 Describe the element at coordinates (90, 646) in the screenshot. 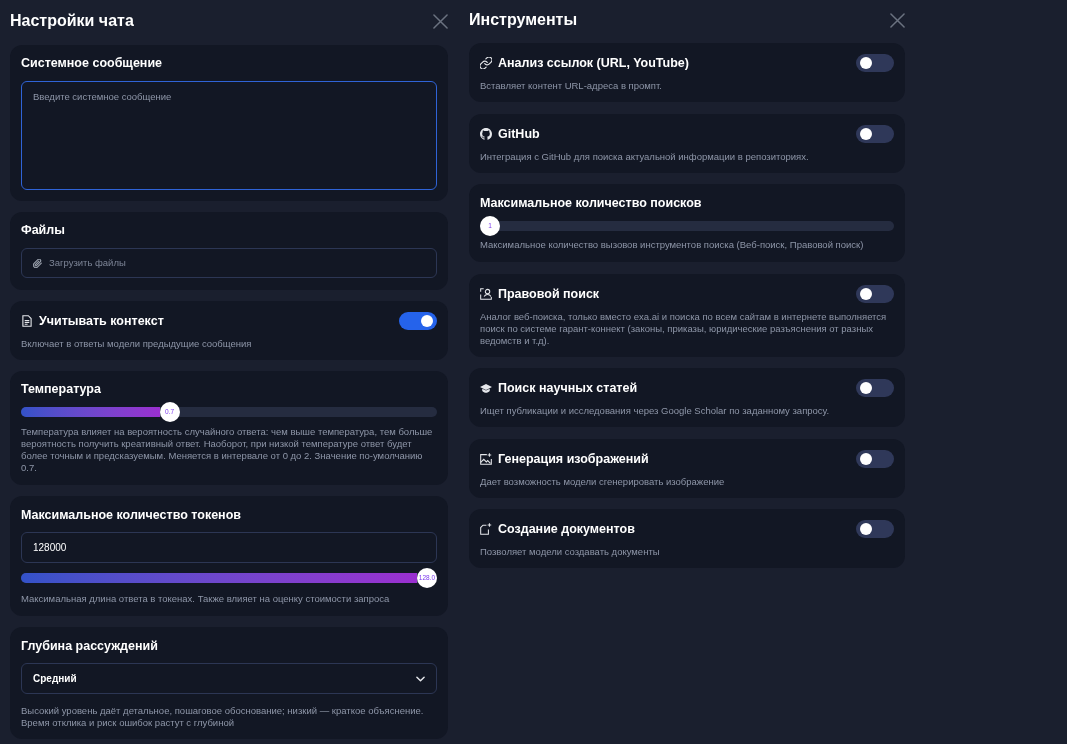

I see `section-title: Глубина рассуждений` at that location.